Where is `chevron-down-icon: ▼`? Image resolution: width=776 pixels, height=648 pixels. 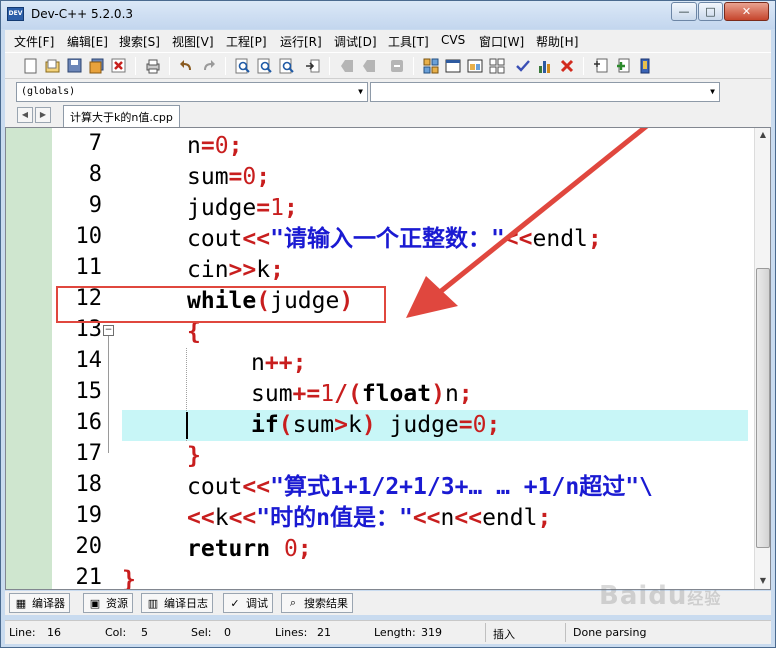 chevron-down-icon: ▼ is located at coordinates (712, 91).